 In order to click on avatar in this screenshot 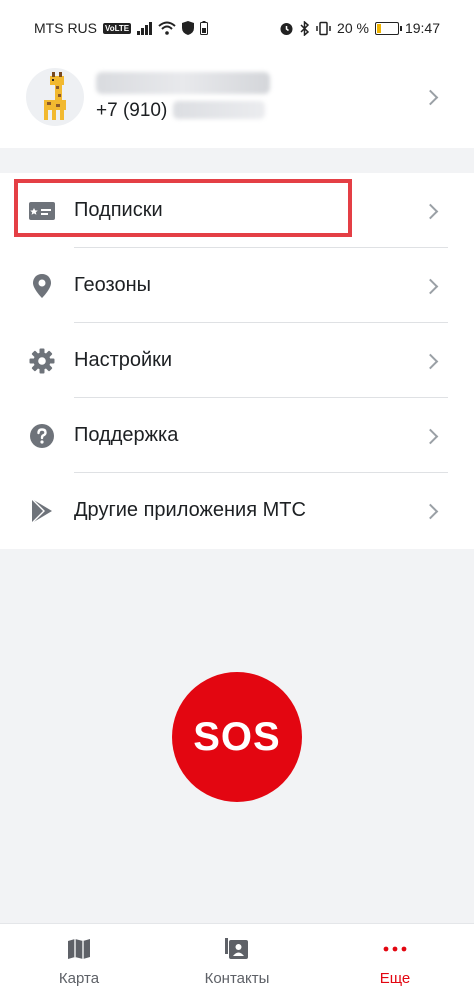, I will do `click(55, 97)`.